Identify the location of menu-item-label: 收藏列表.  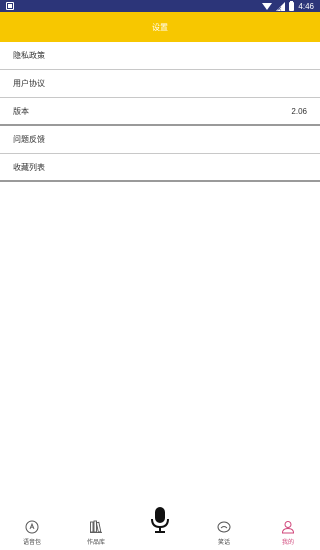
(29, 167).